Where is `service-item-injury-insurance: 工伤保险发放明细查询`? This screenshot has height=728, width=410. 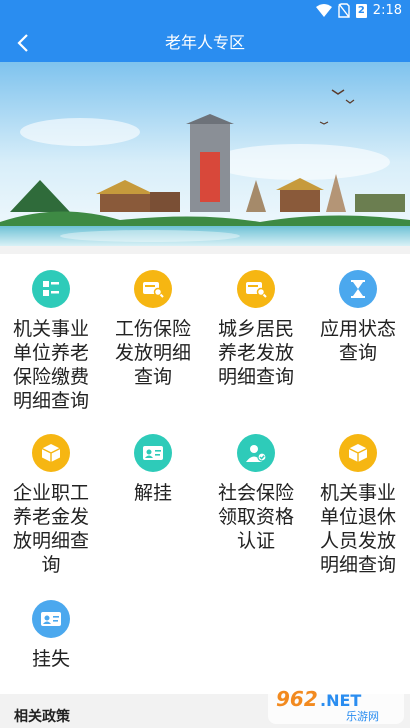
service-item-injury-insurance: 工伤保险发放明细查询 is located at coordinates (153, 329).